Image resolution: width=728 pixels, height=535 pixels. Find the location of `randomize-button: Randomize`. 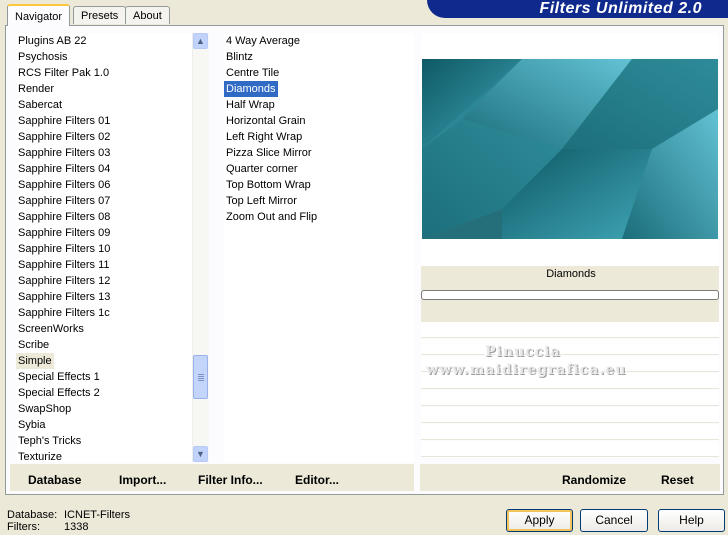

randomize-button: Randomize is located at coordinates (594, 480).